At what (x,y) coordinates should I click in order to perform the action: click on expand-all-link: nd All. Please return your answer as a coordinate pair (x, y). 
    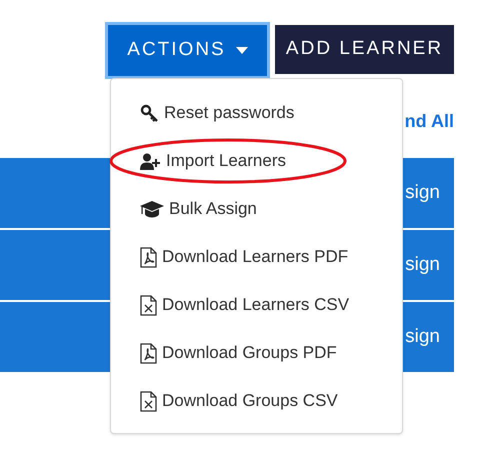
    Looking at the image, I should click on (429, 120).